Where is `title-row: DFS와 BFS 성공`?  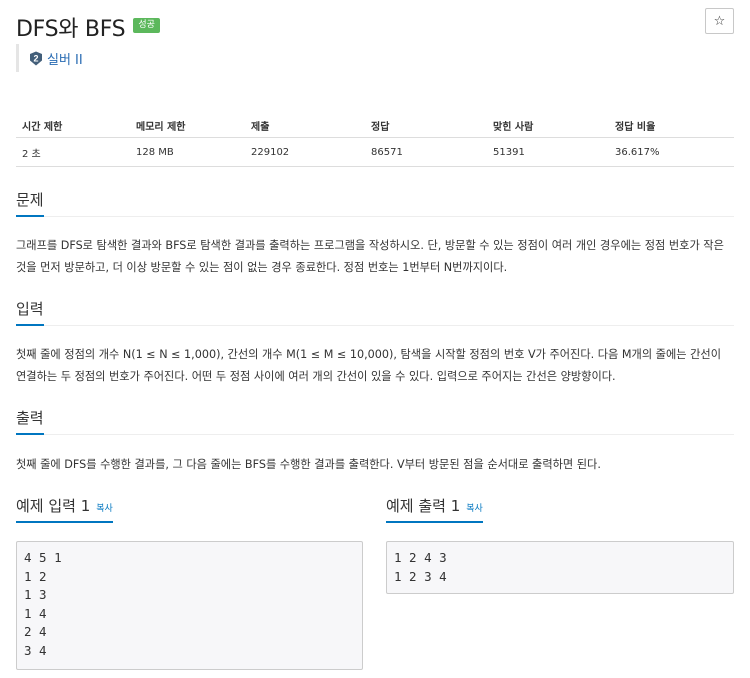
title-row: DFS와 BFS 성공 is located at coordinates (88, 27).